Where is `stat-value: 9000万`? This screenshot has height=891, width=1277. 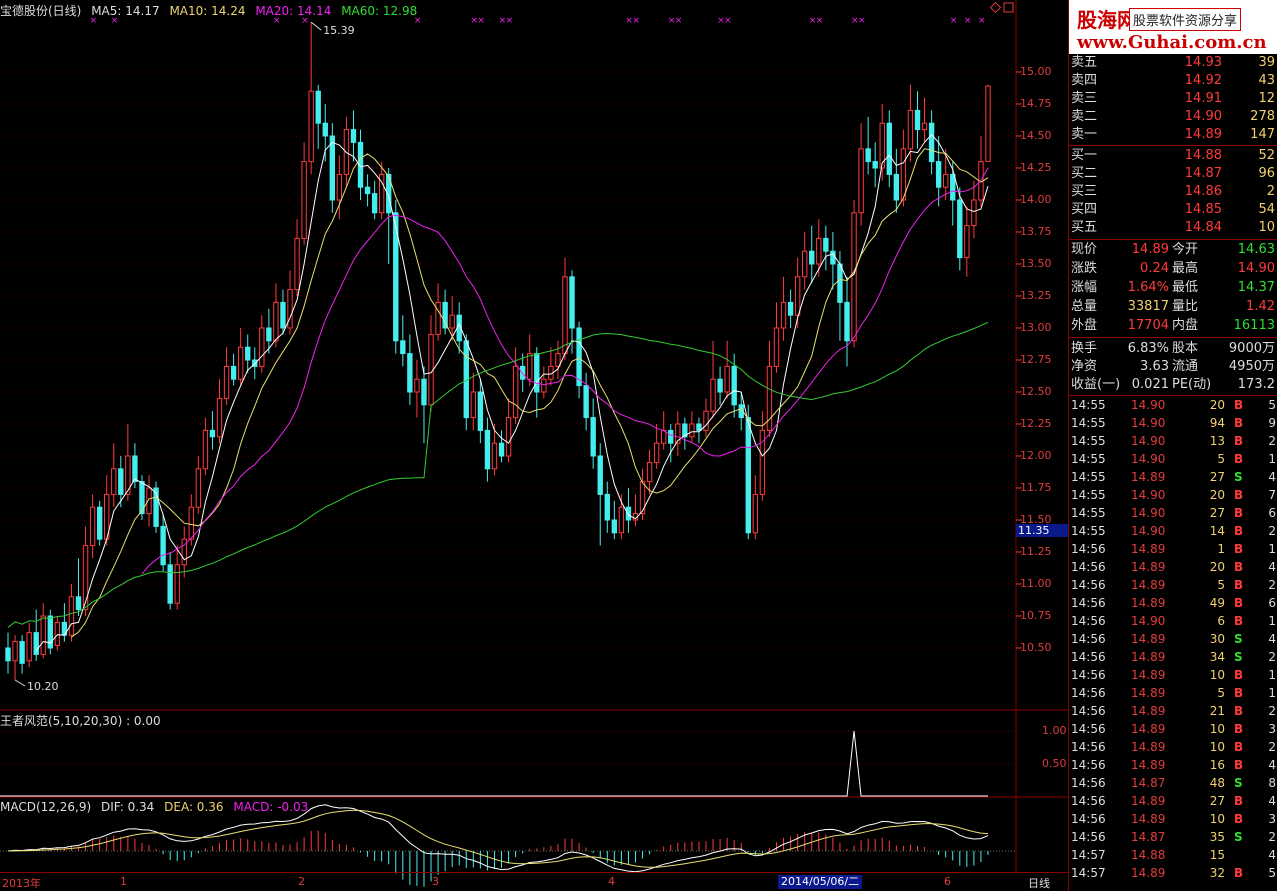 stat-value: 9000万 is located at coordinates (1251, 348).